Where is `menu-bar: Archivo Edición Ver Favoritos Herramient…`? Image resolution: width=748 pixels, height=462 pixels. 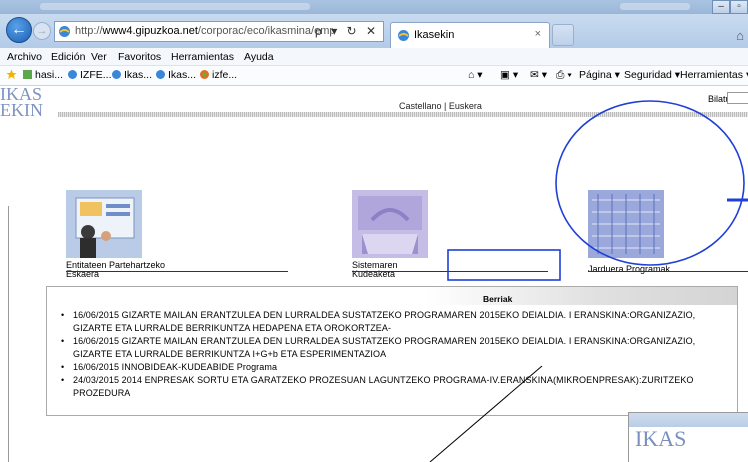
menu-bar: Archivo Edición Ver Favoritos Herramient… is located at coordinates (374, 57).